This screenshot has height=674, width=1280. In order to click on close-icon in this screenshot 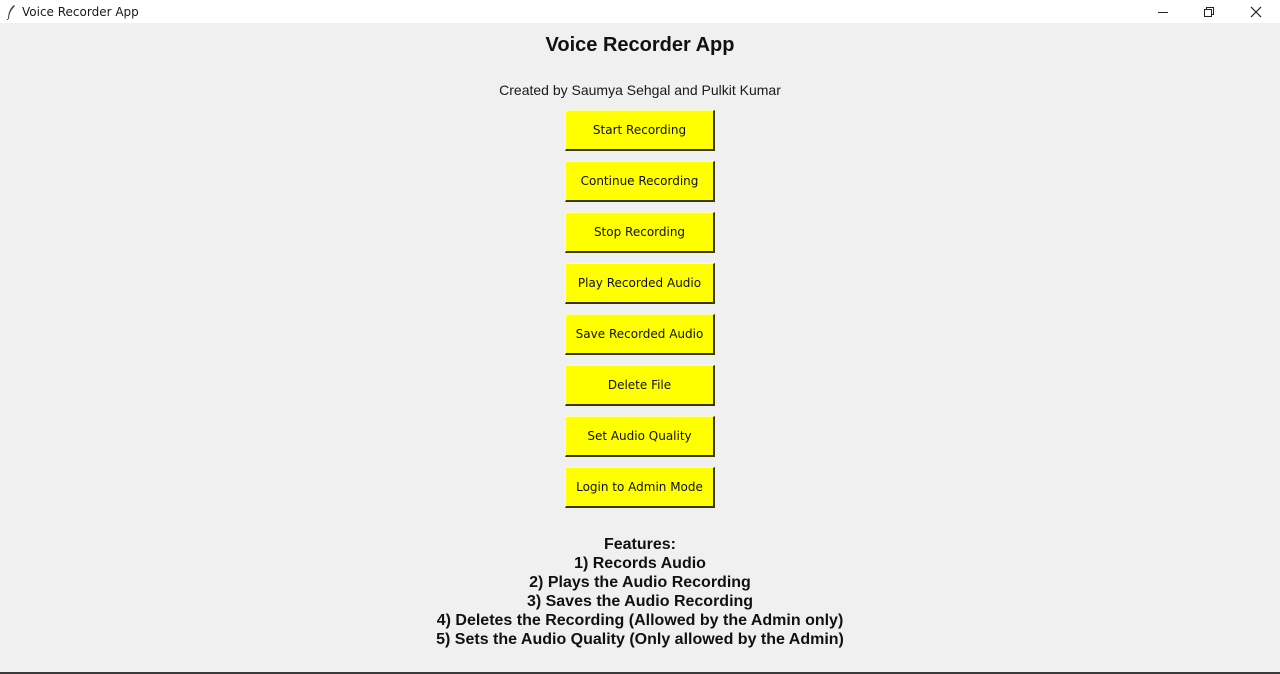, I will do `click(1256, 11)`.